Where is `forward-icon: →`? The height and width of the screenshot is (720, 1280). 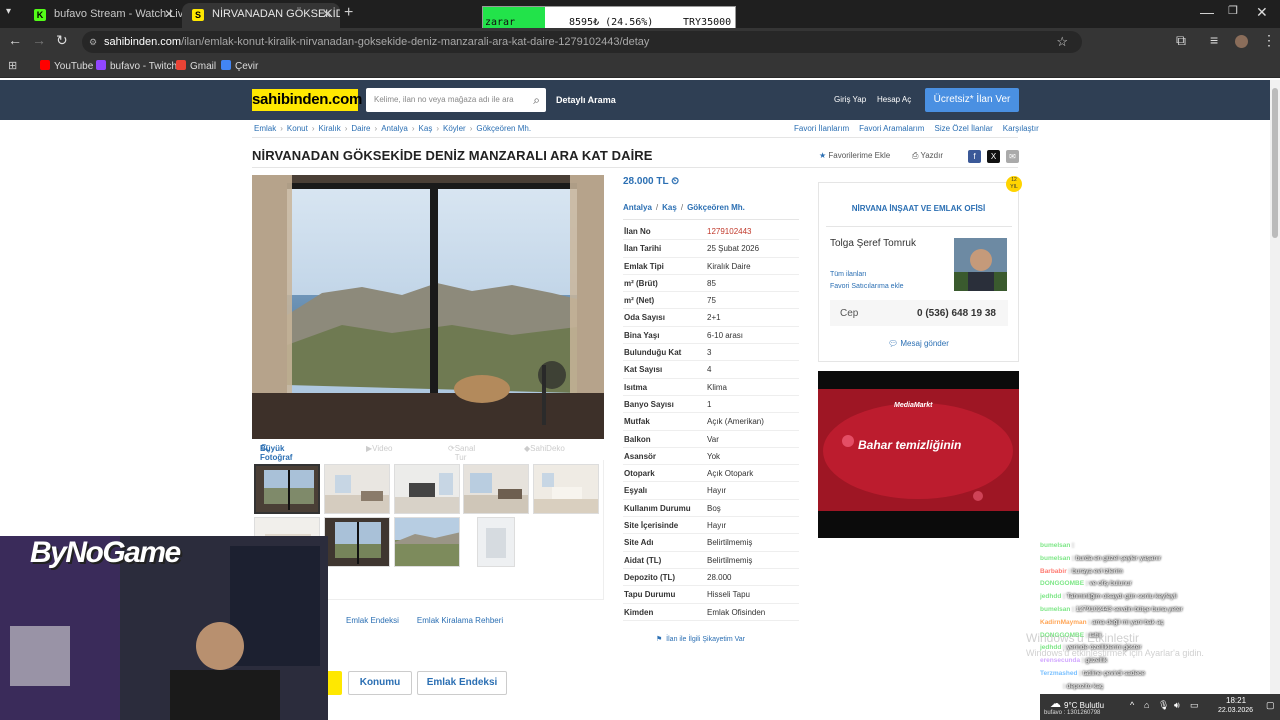
forward-icon: → is located at coordinates (39, 40).